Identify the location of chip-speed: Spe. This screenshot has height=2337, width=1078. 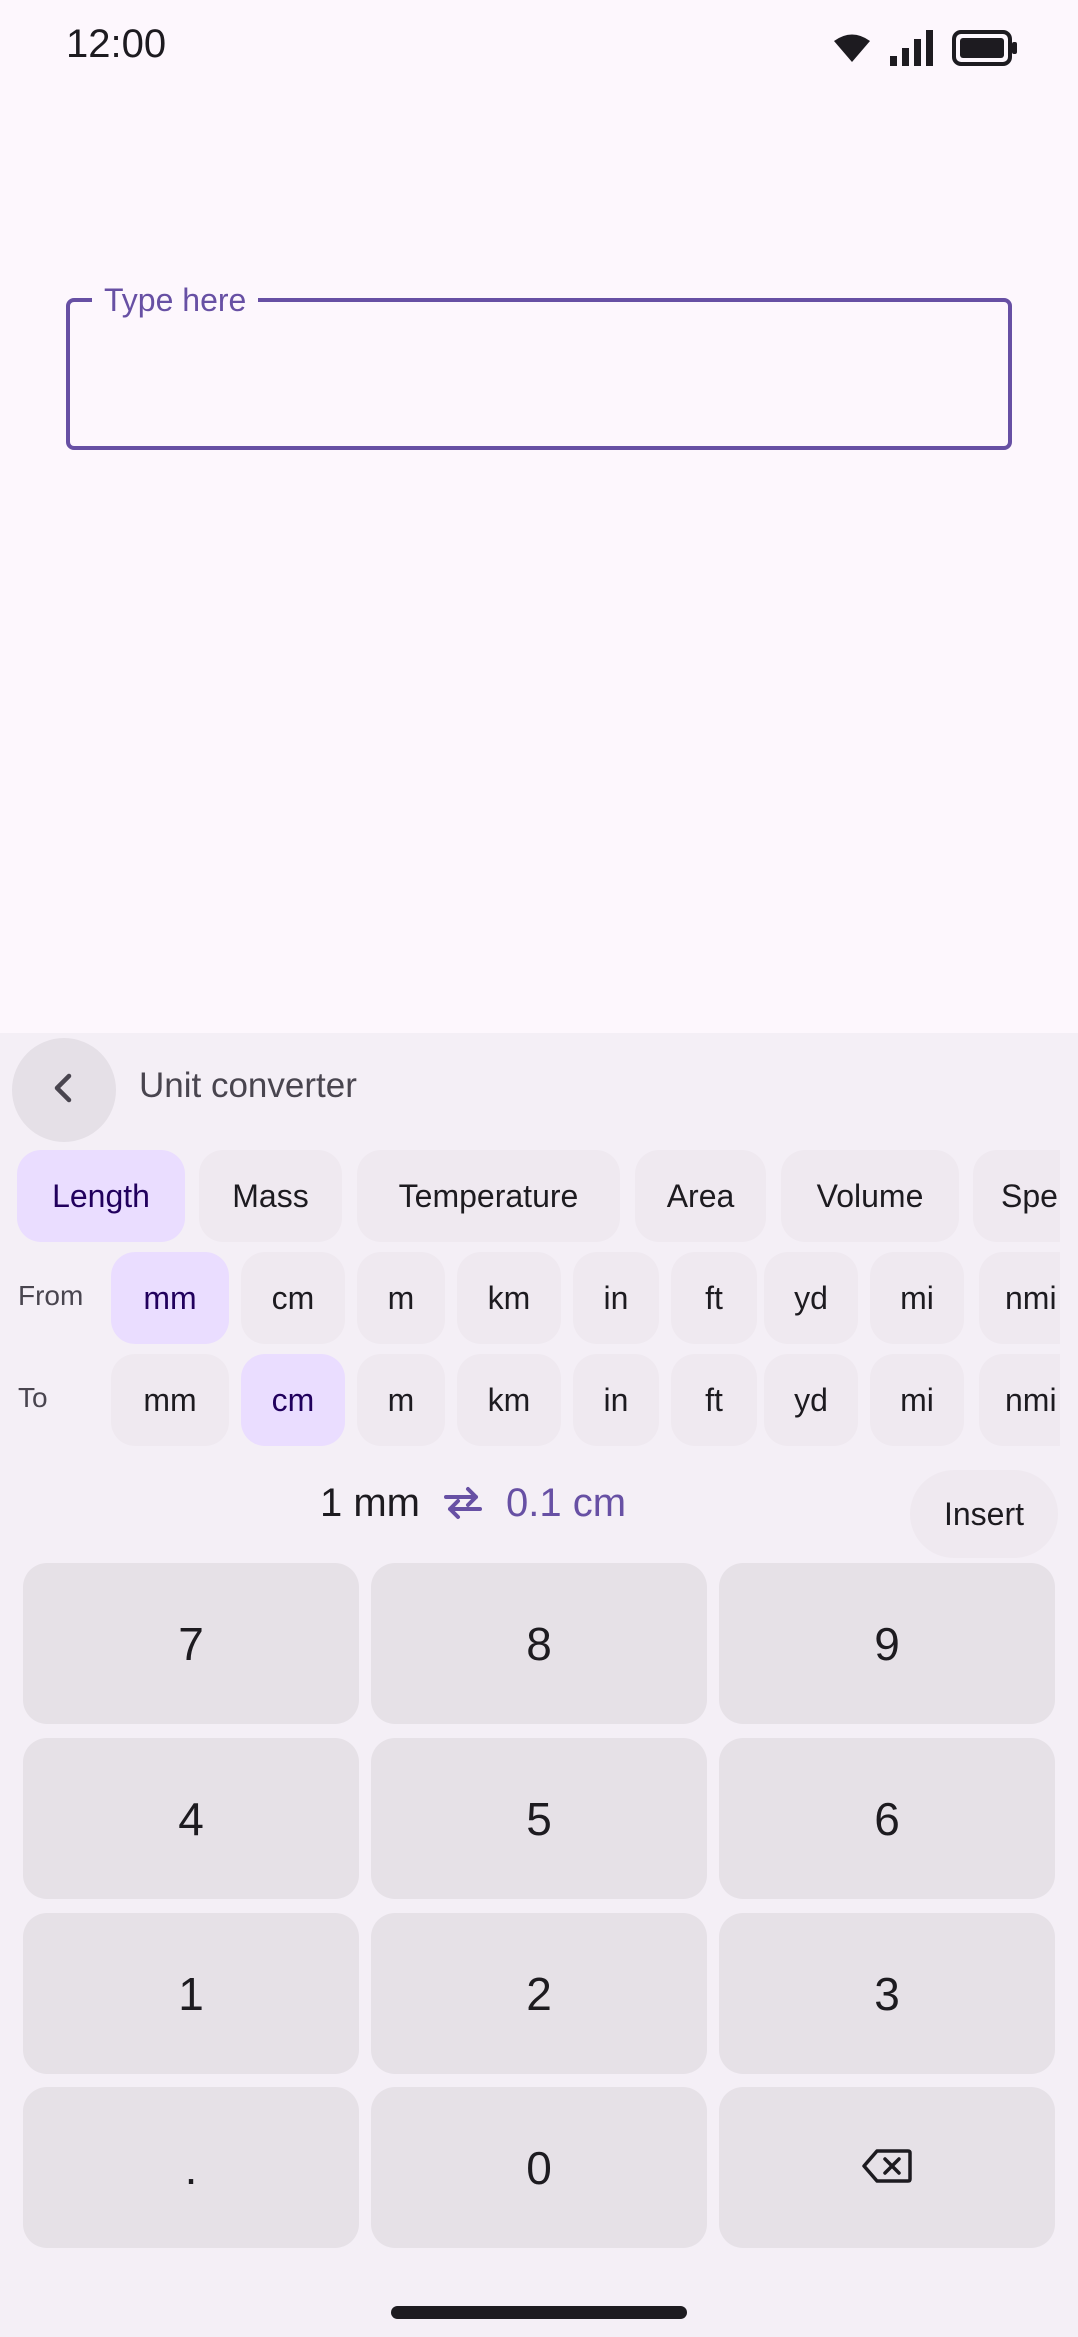
(1016, 1196).